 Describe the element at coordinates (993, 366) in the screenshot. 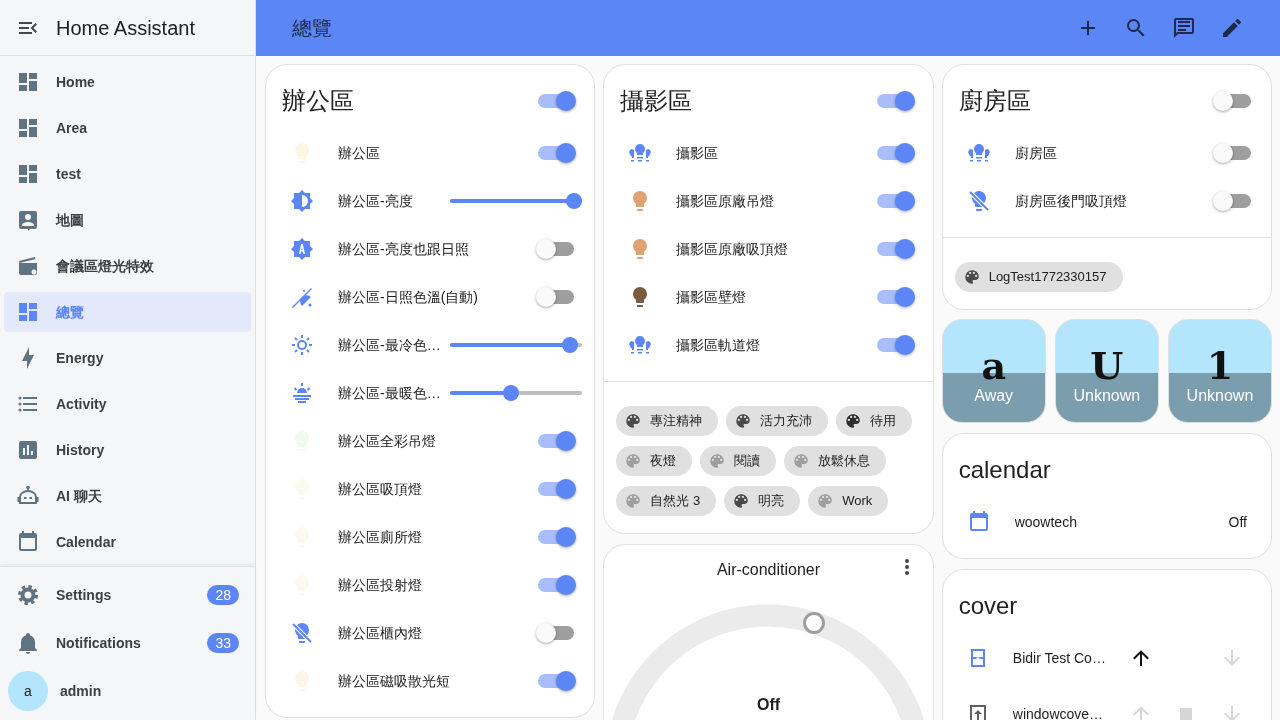

I see `tile-glyph: a` at that location.